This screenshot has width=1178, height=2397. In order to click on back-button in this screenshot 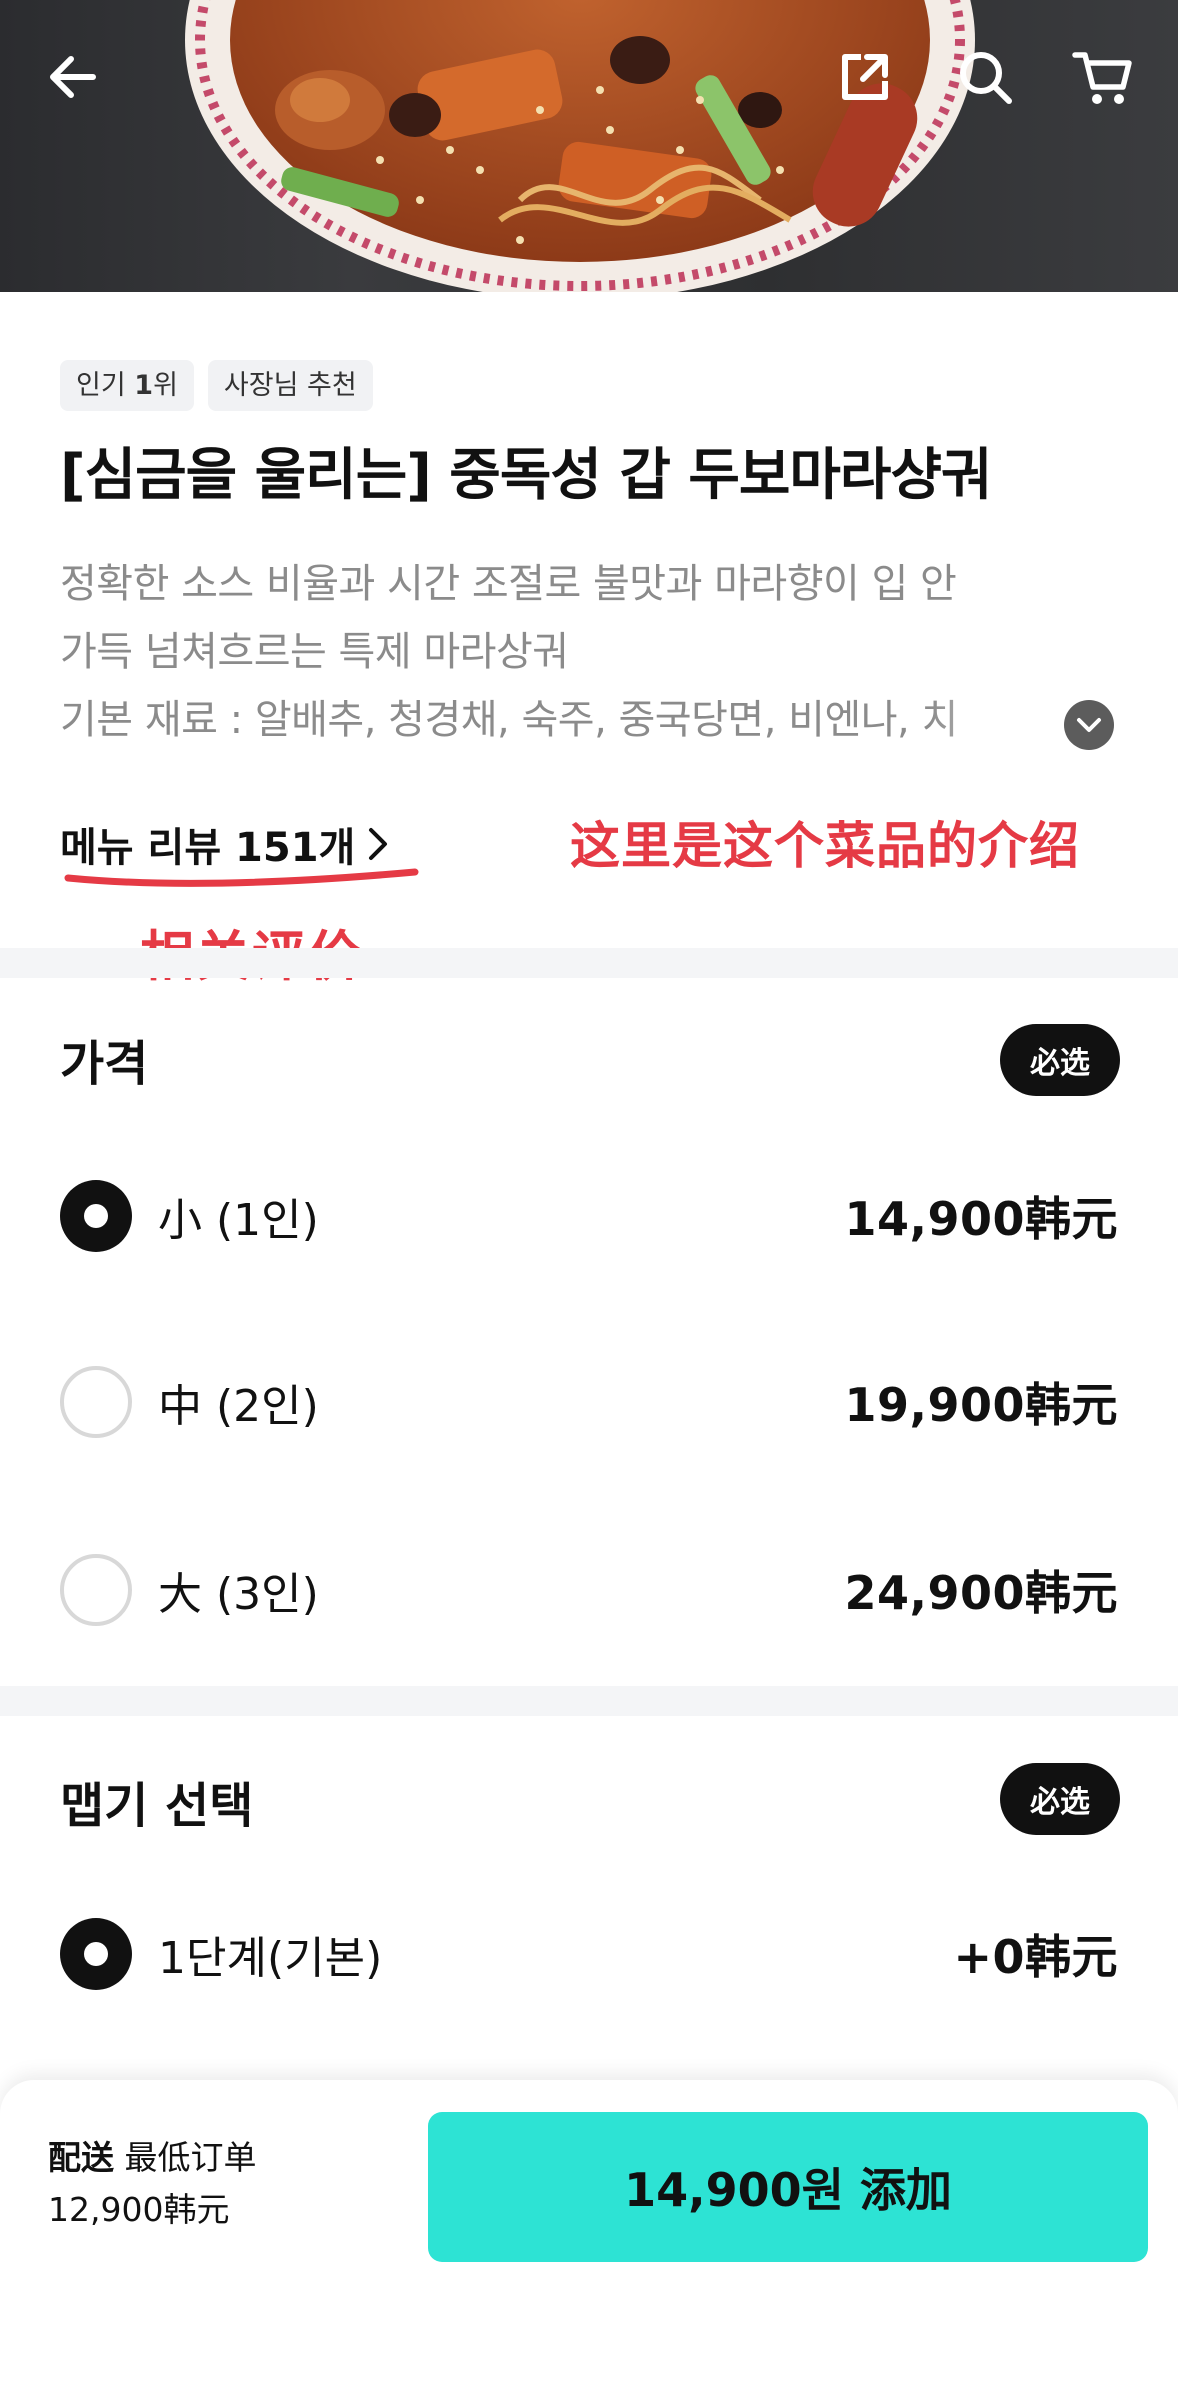, I will do `click(73, 77)`.